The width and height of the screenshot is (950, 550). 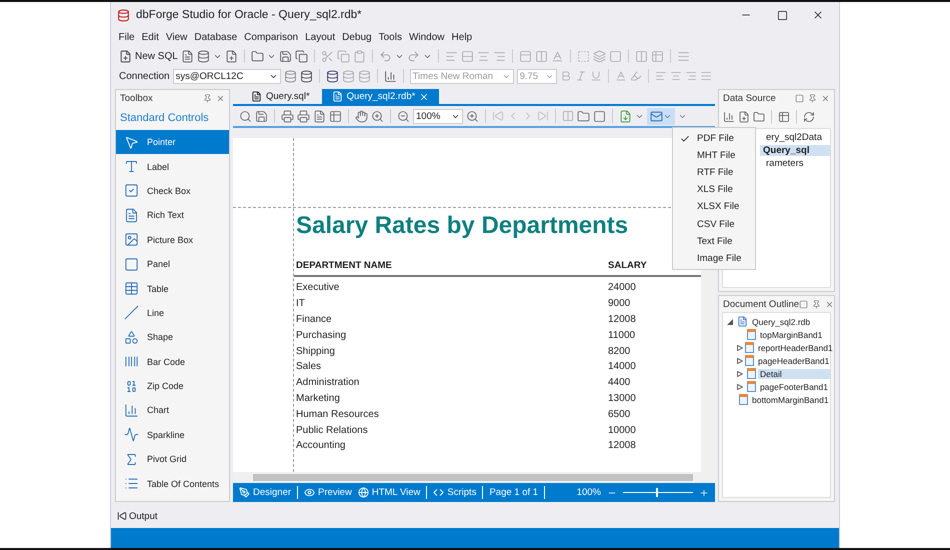 What do you see at coordinates (187, 56) in the screenshot?
I see `document-icon` at bounding box center [187, 56].